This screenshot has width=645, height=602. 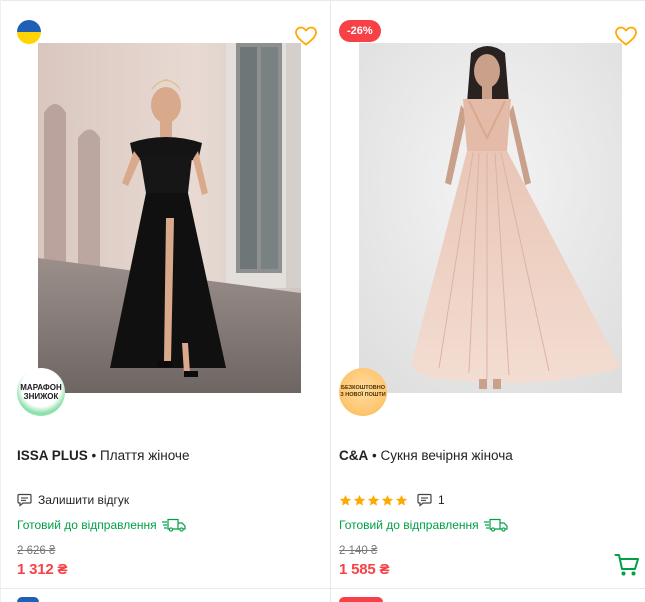 I want to click on discount-badge: -26%, so click(x=360, y=31).